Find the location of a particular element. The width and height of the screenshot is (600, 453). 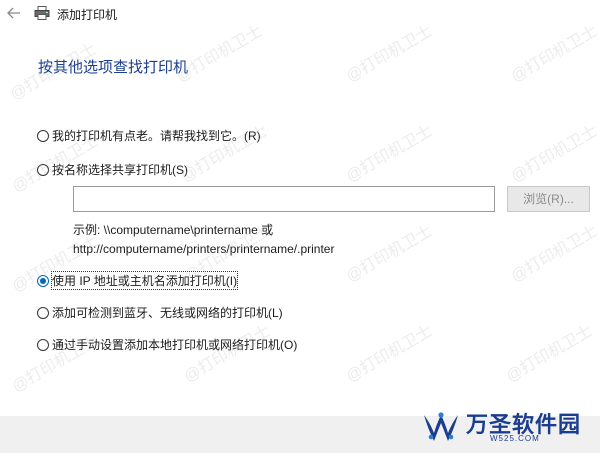

w-droplet-logo-icon is located at coordinates (441, 426).